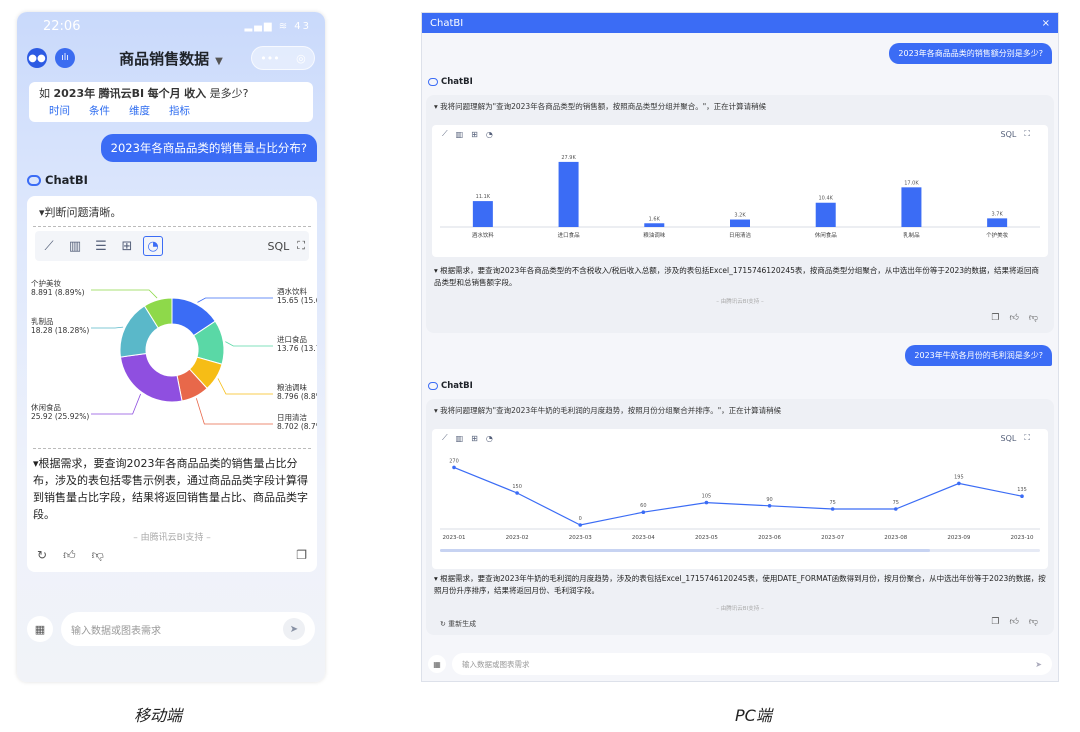  I want to click on pie-label-name: 进口食品, so click(292, 339).